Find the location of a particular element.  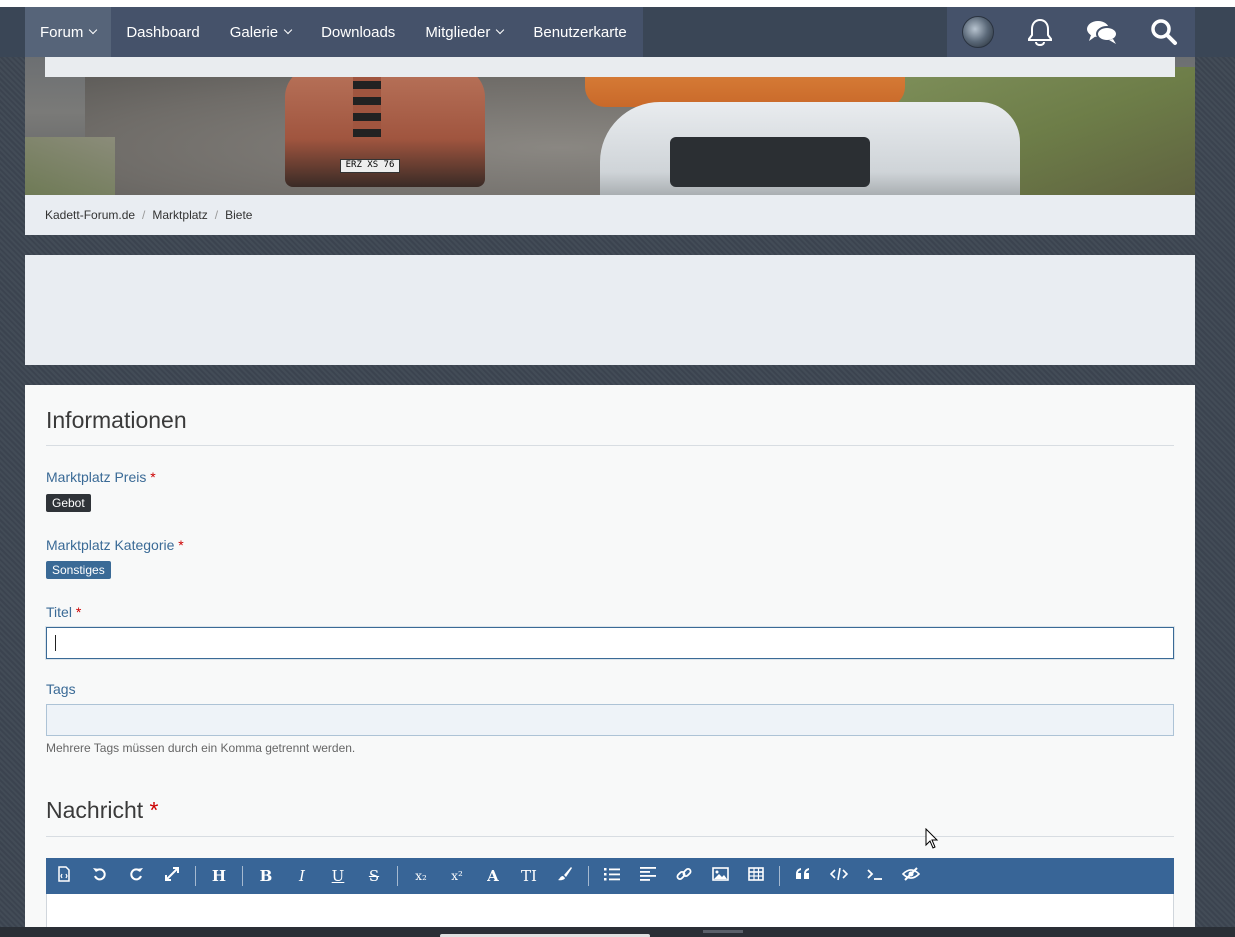

table-icon is located at coordinates (756, 876).